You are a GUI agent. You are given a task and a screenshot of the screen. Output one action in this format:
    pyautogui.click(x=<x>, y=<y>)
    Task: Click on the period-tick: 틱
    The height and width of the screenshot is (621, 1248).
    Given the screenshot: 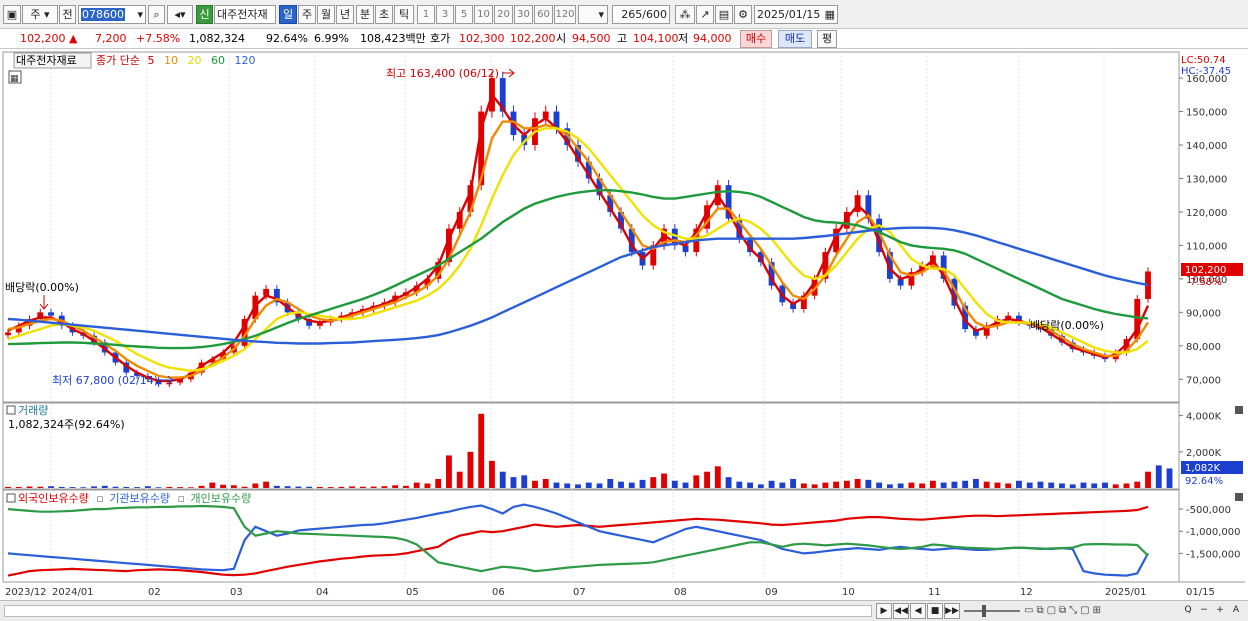 What is the action you would take?
    pyautogui.click(x=404, y=14)
    